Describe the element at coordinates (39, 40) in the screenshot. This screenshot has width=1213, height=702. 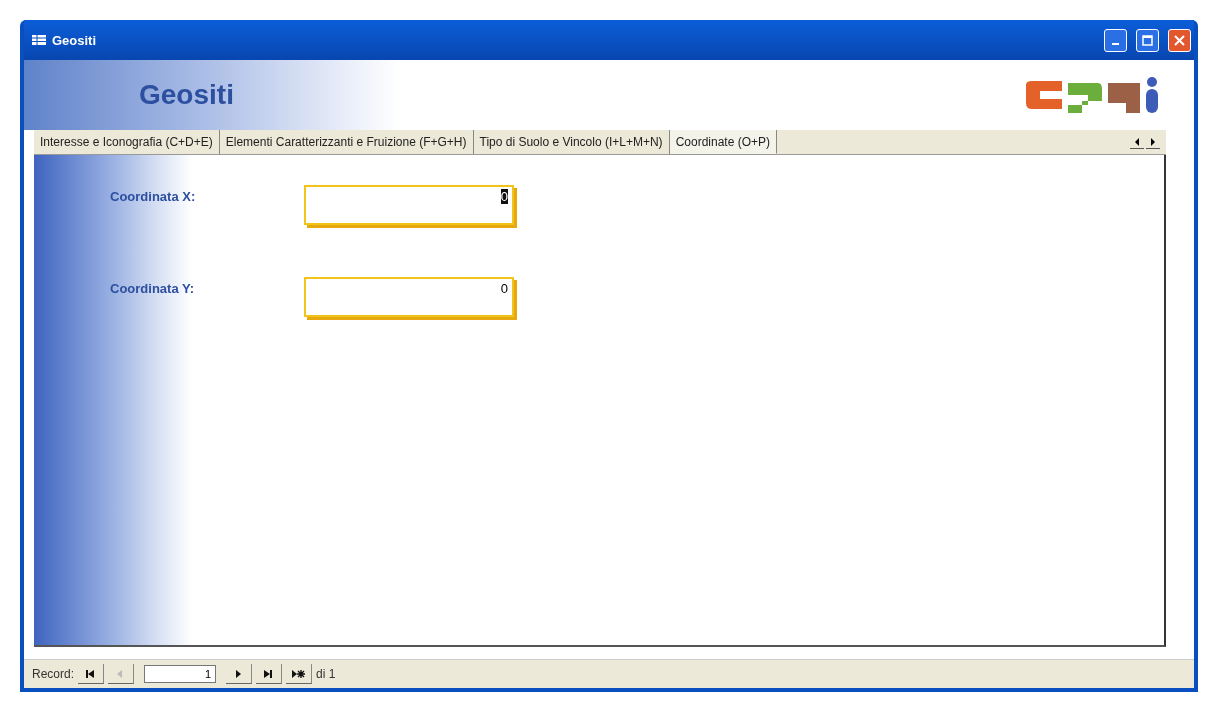
I see `table-icon` at that location.